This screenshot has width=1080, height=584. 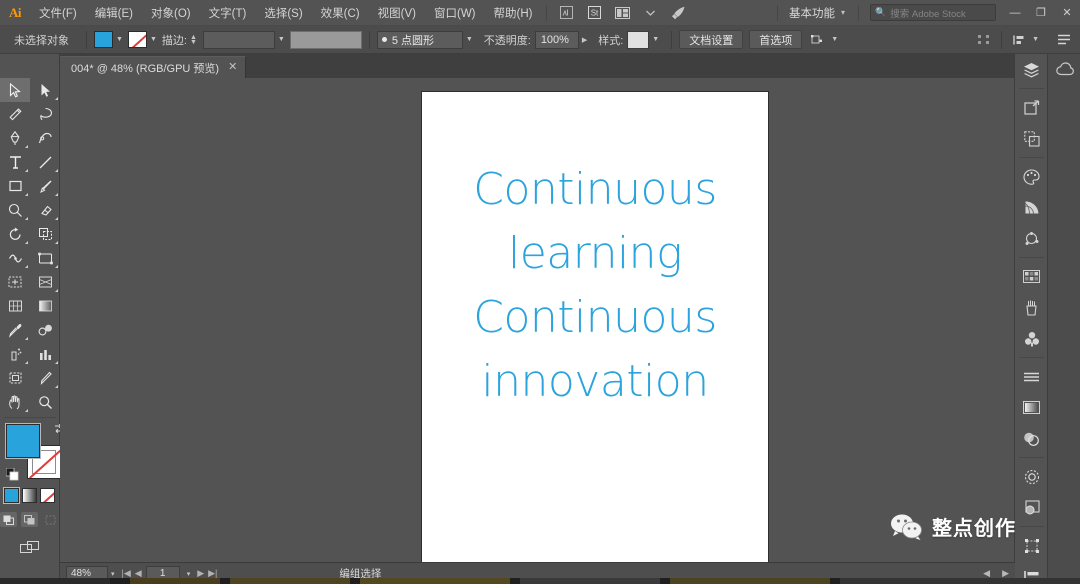 What do you see at coordinates (45, 114) in the screenshot?
I see `lasso-tool` at bounding box center [45, 114].